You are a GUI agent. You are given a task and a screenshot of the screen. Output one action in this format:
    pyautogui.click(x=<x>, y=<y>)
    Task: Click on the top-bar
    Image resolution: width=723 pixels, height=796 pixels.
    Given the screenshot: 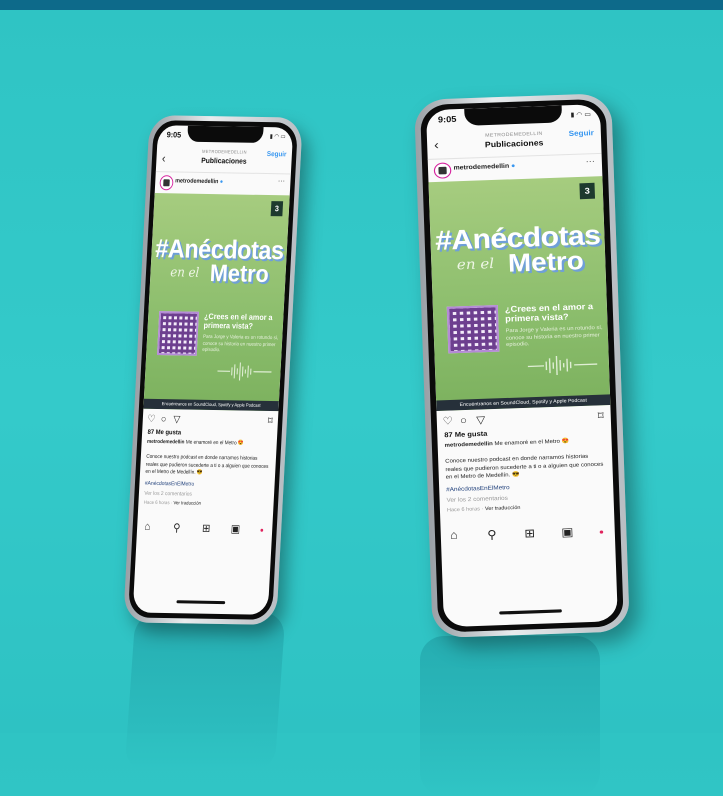 What is the action you would take?
    pyautogui.click(x=361, y=5)
    